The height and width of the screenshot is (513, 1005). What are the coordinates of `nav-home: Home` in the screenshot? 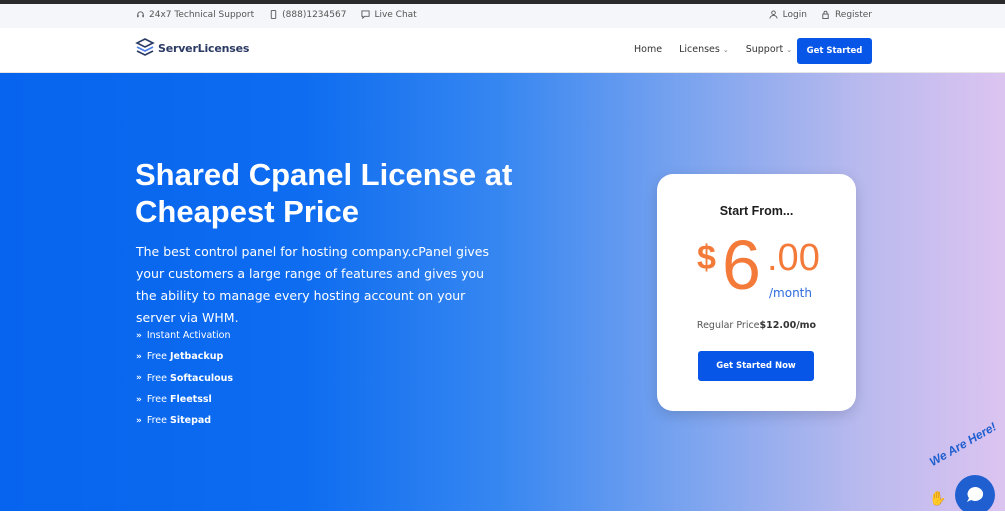 It's located at (648, 49).